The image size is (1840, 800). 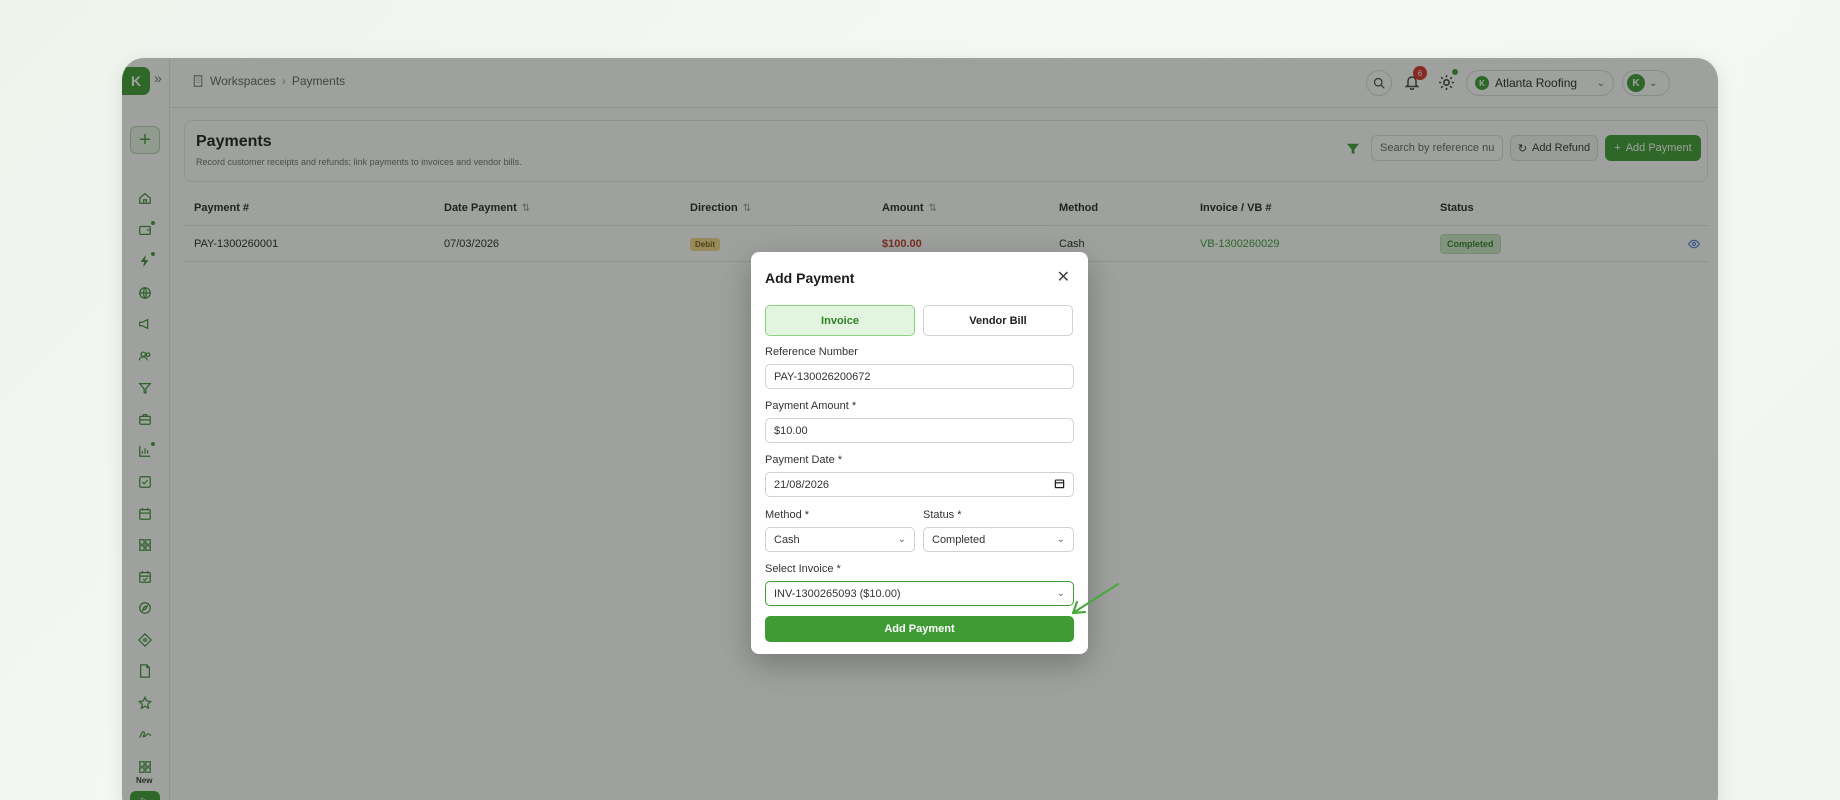 What do you see at coordinates (959, 539) in the screenshot?
I see `status-value: Completed` at bounding box center [959, 539].